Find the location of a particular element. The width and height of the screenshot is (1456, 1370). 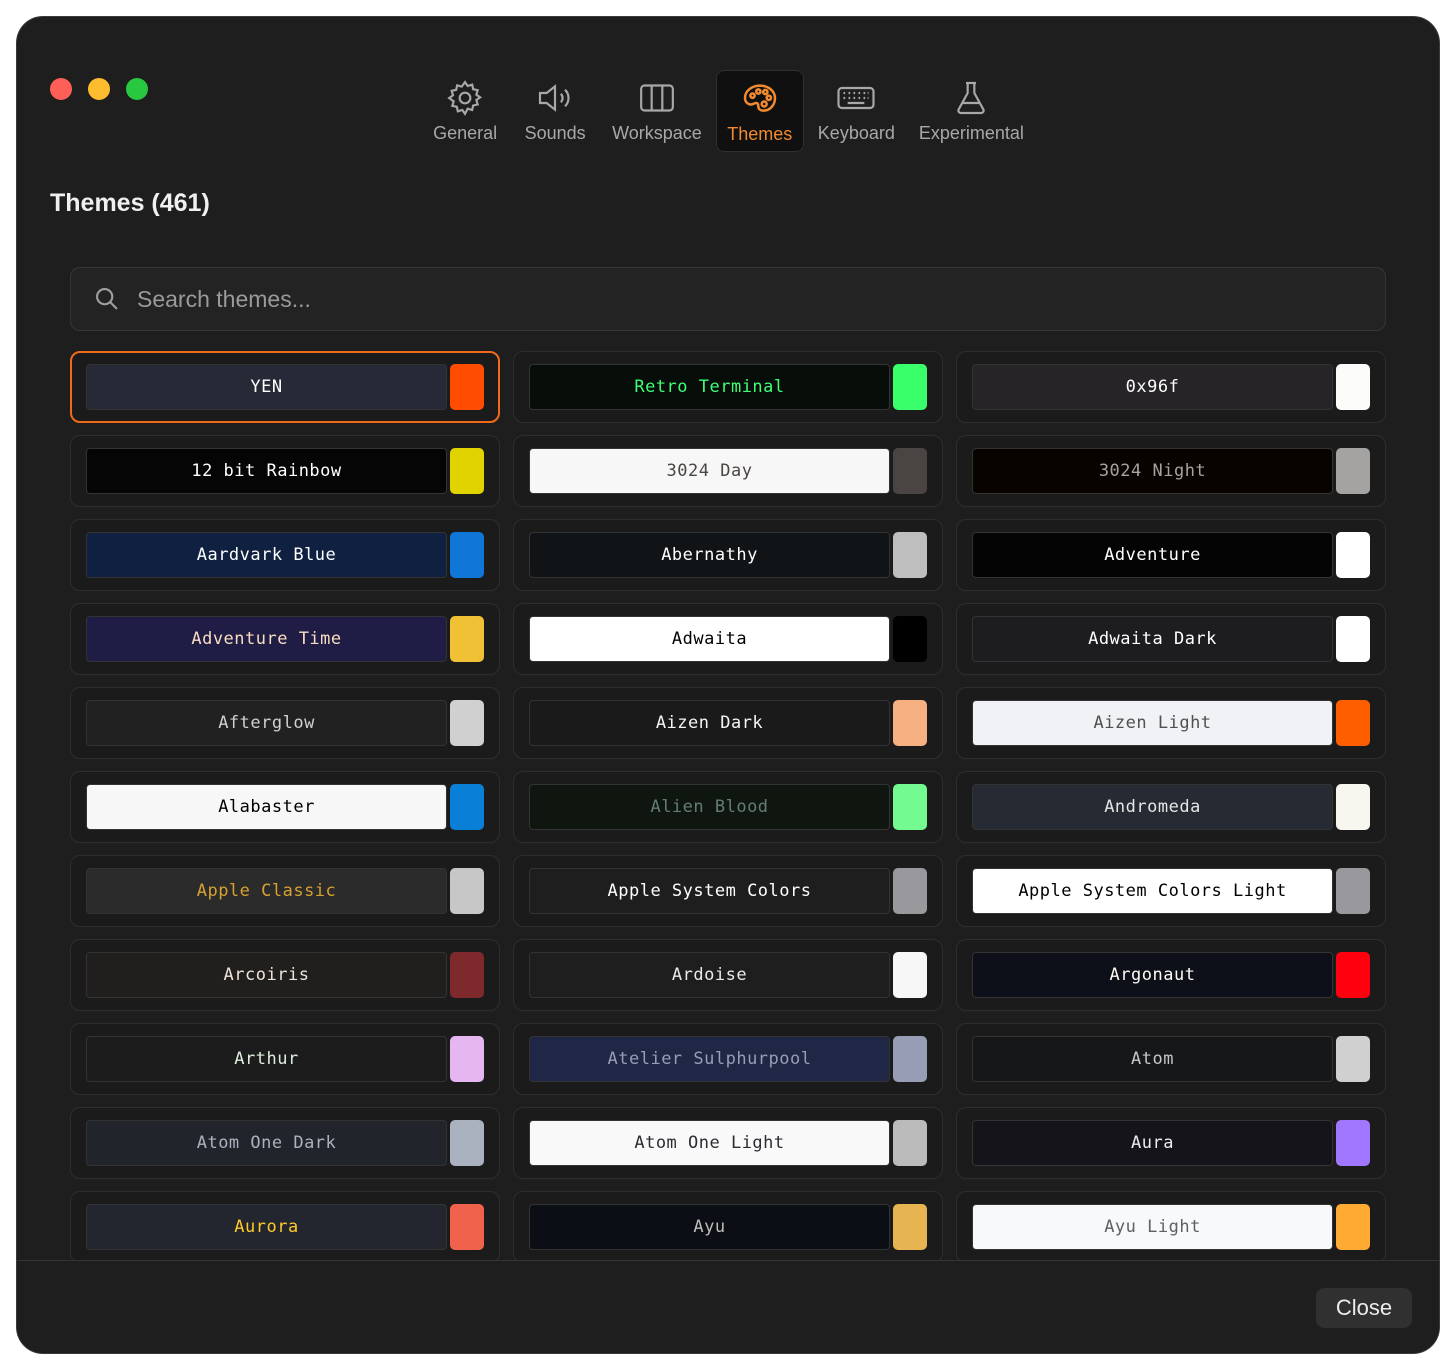

theme-card: 3024 Day is located at coordinates (728, 471).